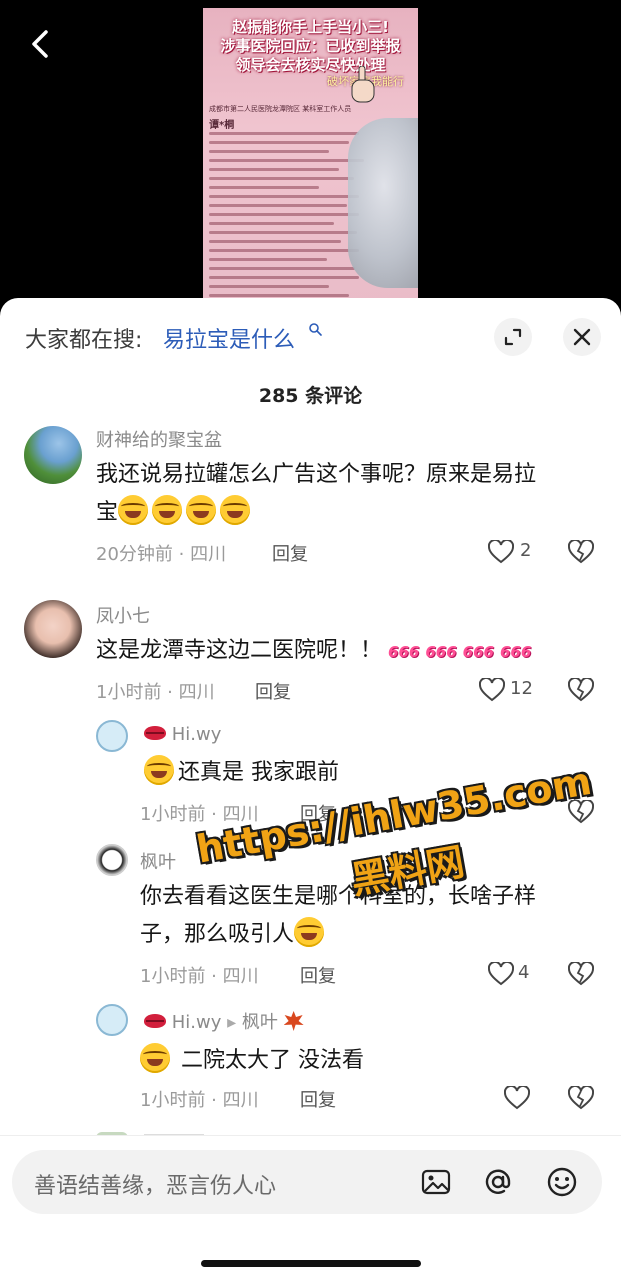 Image resolution: width=621 pixels, height=1280 pixels. What do you see at coordinates (310, 338) in the screenshot?
I see `suggested-search: 大家都在搜: 易拉宝是什么` at bounding box center [310, 338].